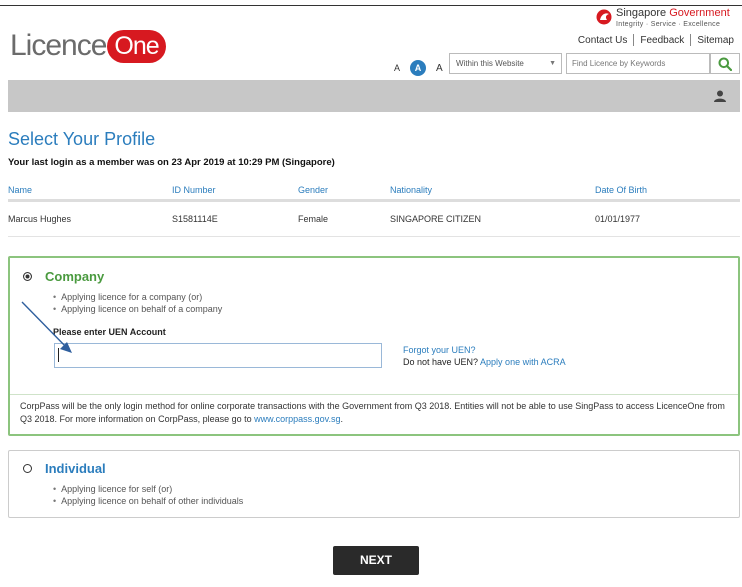  Describe the element at coordinates (313, 219) in the screenshot. I see `cell-gender: Female` at that location.